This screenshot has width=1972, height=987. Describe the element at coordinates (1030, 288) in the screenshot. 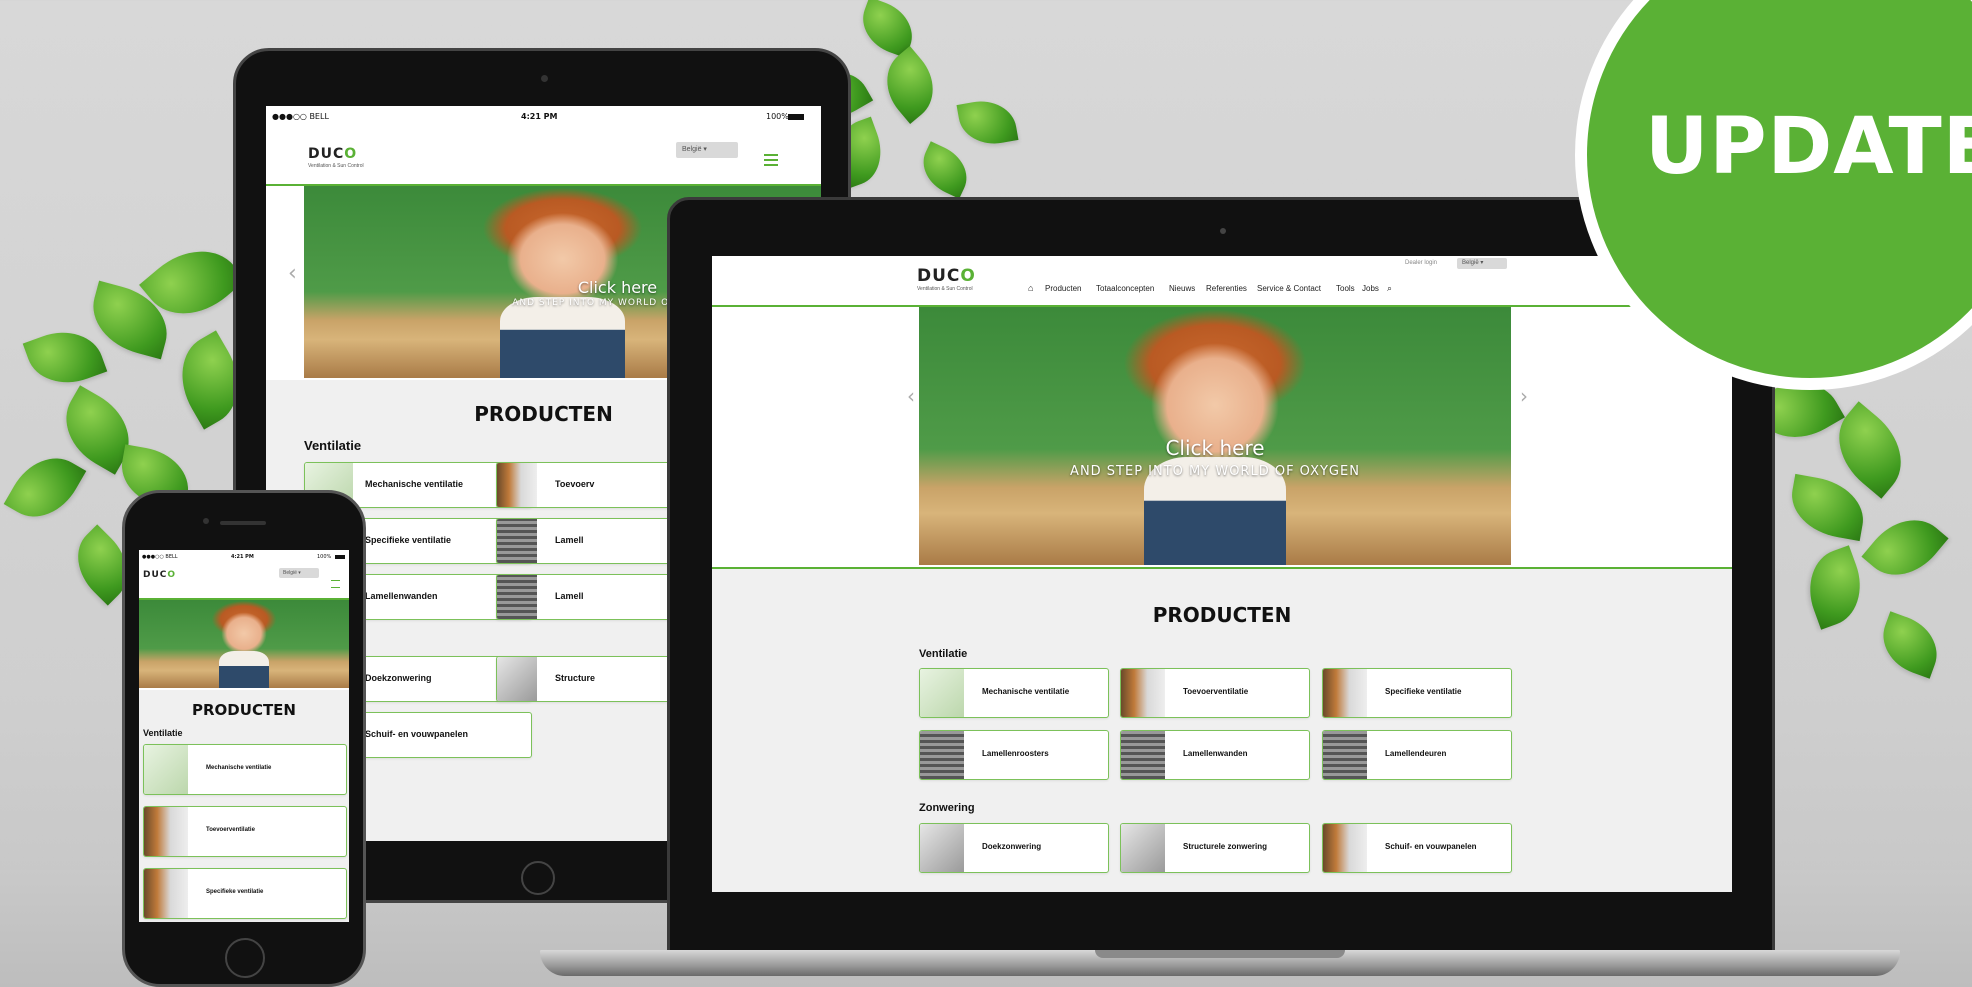

I see `home-icon: ⌂` at that location.